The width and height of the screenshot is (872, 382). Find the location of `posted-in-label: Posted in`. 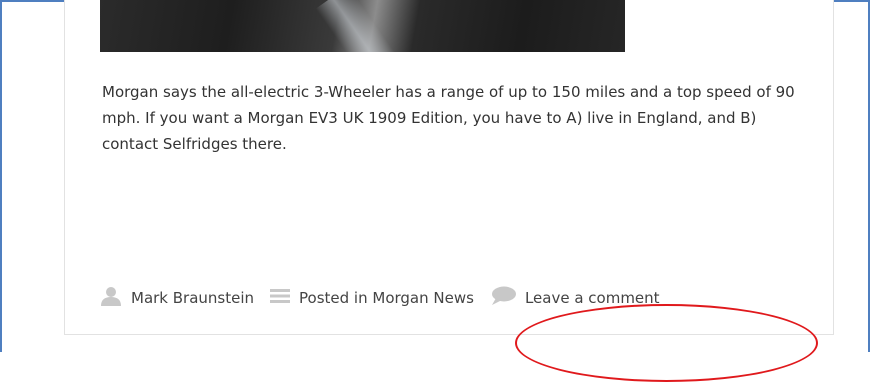

posted-in-label: Posted in is located at coordinates (333, 298).